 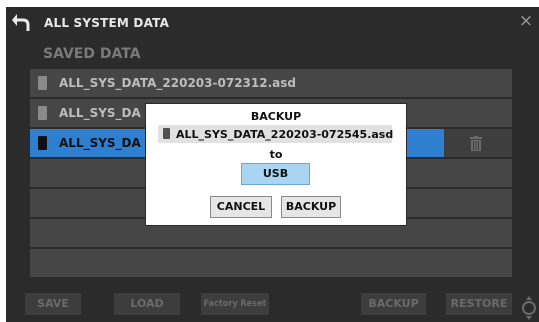 I want to click on dialog-to-label: to, so click(x=276, y=154).